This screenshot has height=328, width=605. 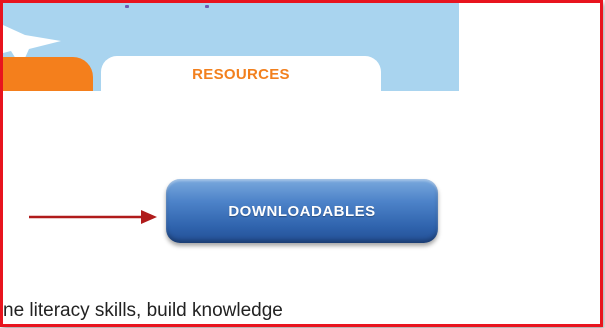 What do you see at coordinates (48, 74) in the screenshot?
I see `nav-tab-orange` at bounding box center [48, 74].